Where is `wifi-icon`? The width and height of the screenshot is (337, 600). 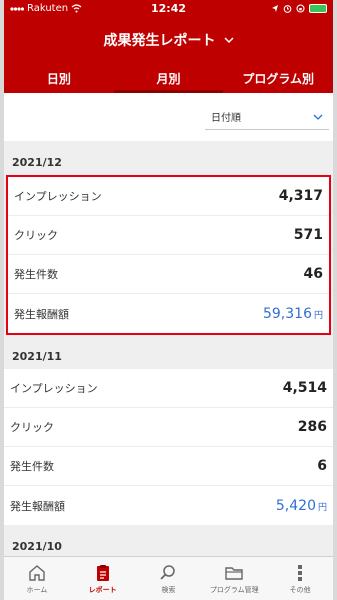
wifi-icon is located at coordinates (76, 8).